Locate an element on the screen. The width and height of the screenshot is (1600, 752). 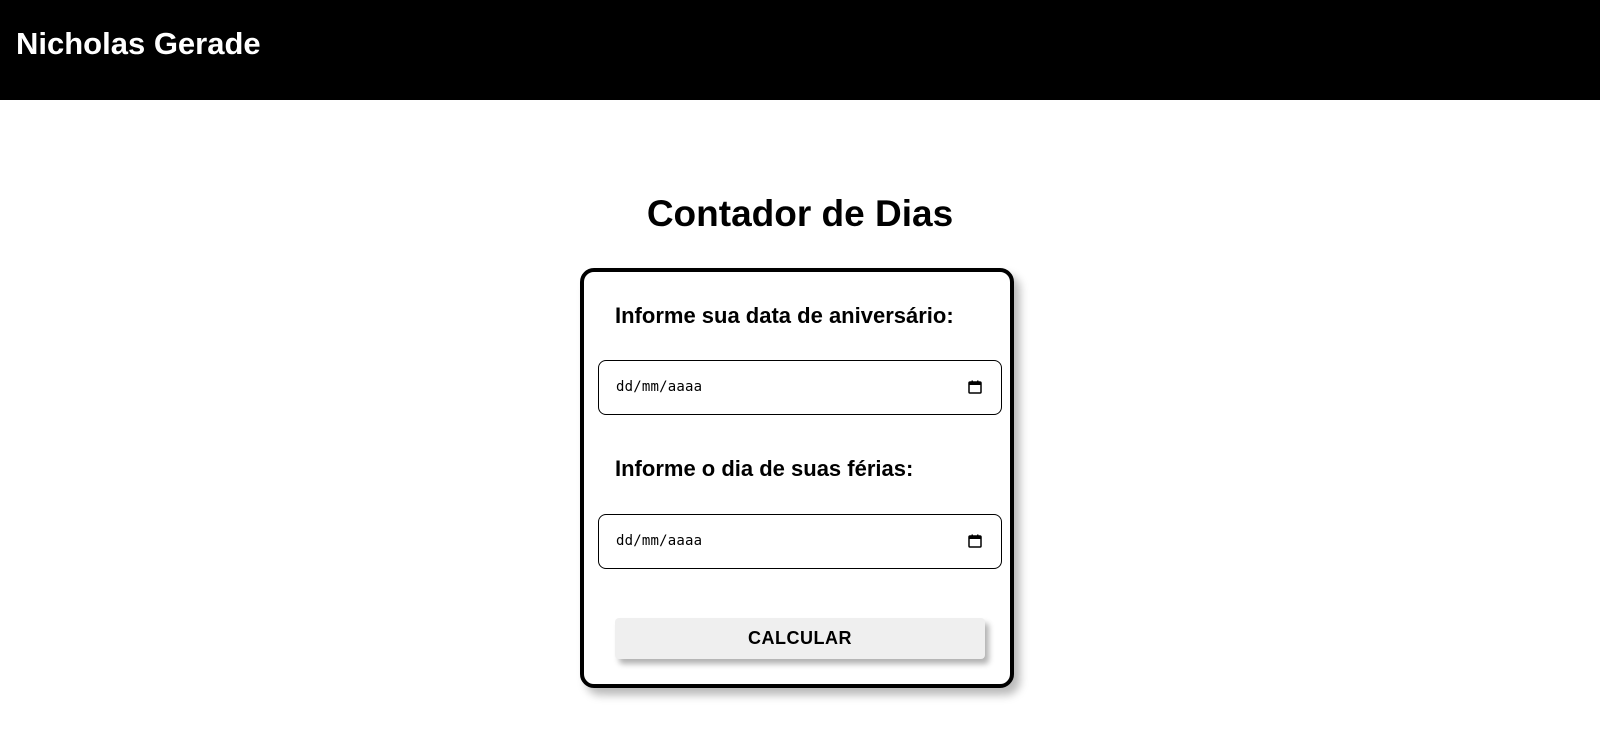
vacation-date-input: dd/mm/aaaa is located at coordinates (800, 541).